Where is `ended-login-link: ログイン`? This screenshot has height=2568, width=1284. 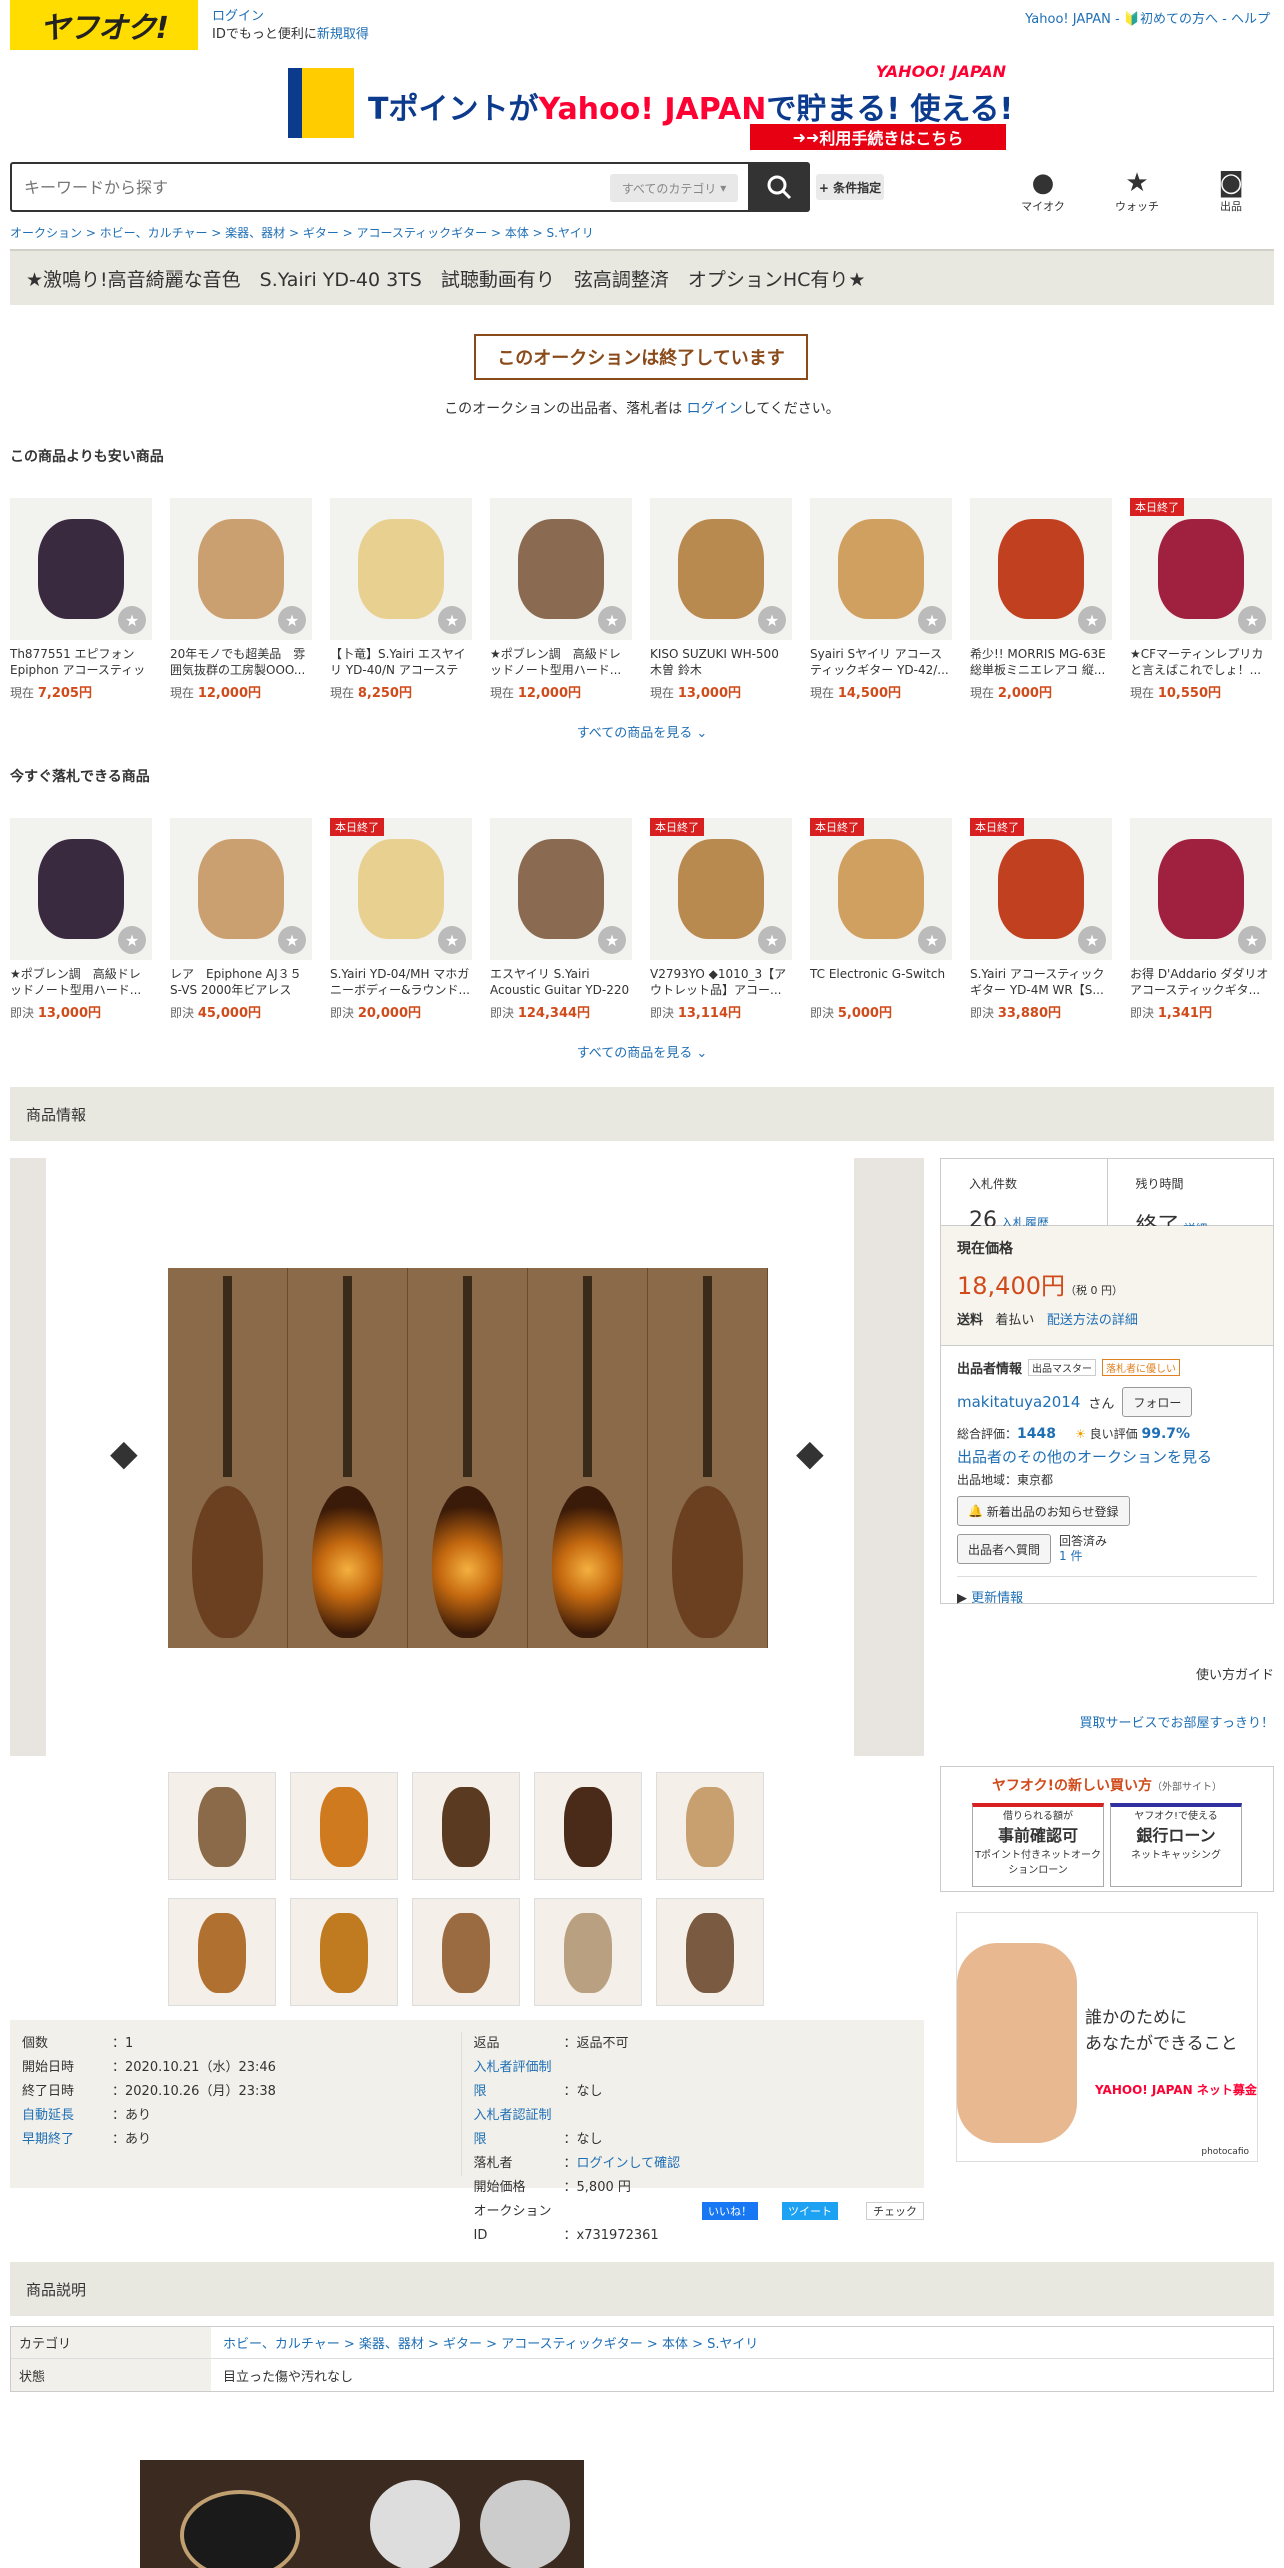 ended-login-link: ログイン is located at coordinates (715, 409).